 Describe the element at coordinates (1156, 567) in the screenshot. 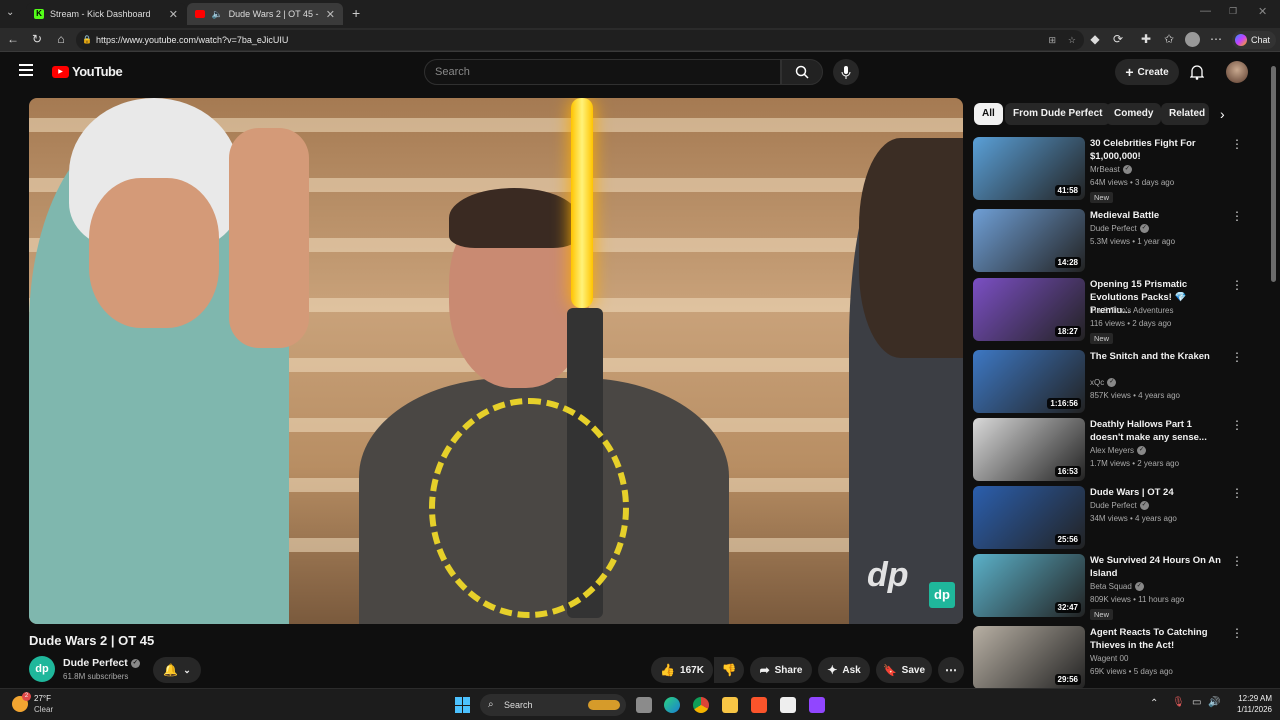

I see `recommendation-title: We Survived 24 Hours On An Island` at that location.